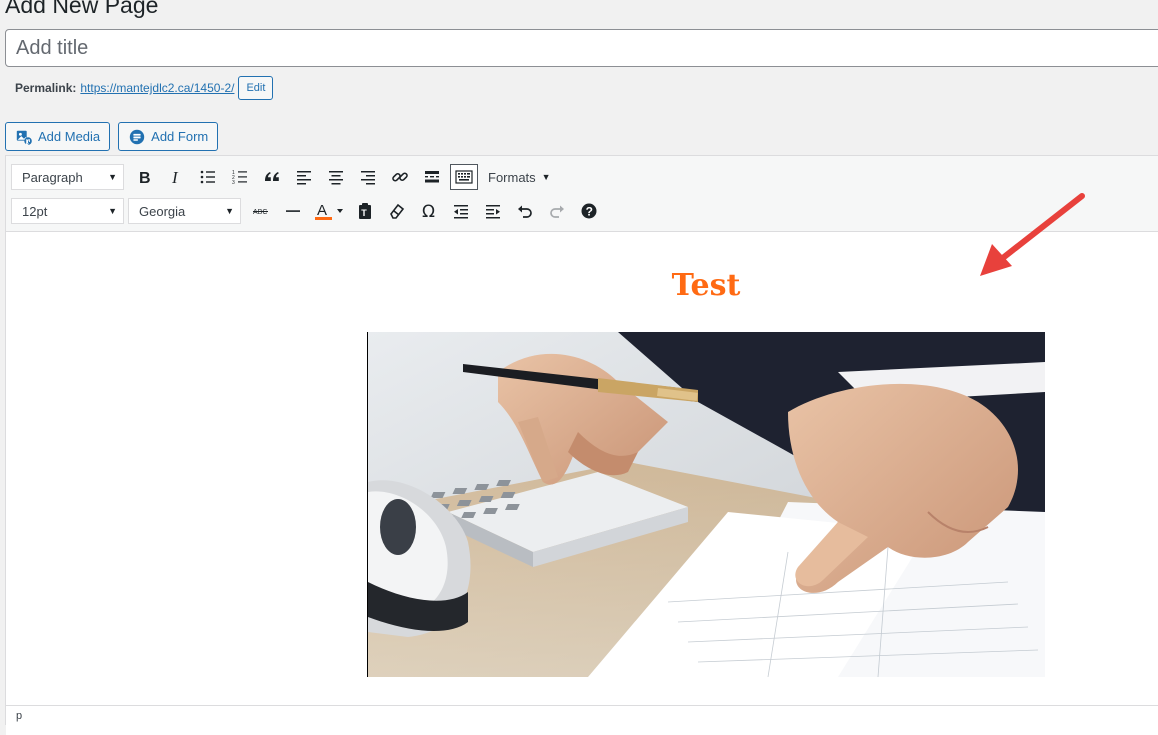  I want to click on permalink-edit-button: Edit, so click(256, 88).